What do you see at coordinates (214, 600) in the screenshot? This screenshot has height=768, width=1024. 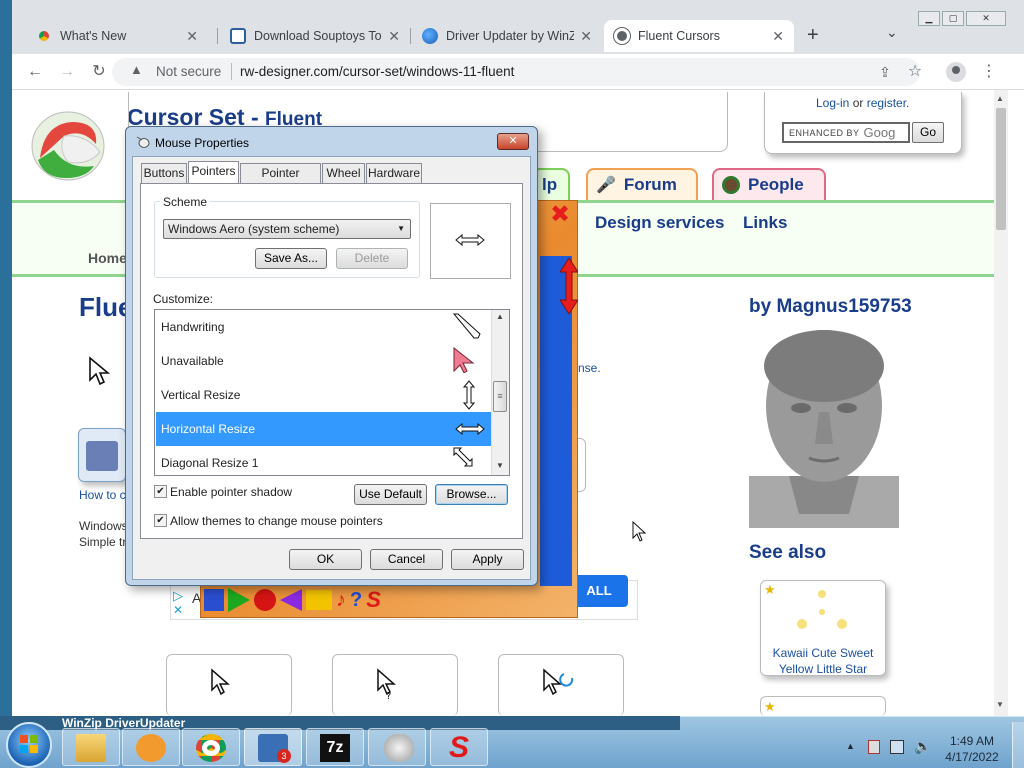 I see `tool-bucket-icon` at bounding box center [214, 600].